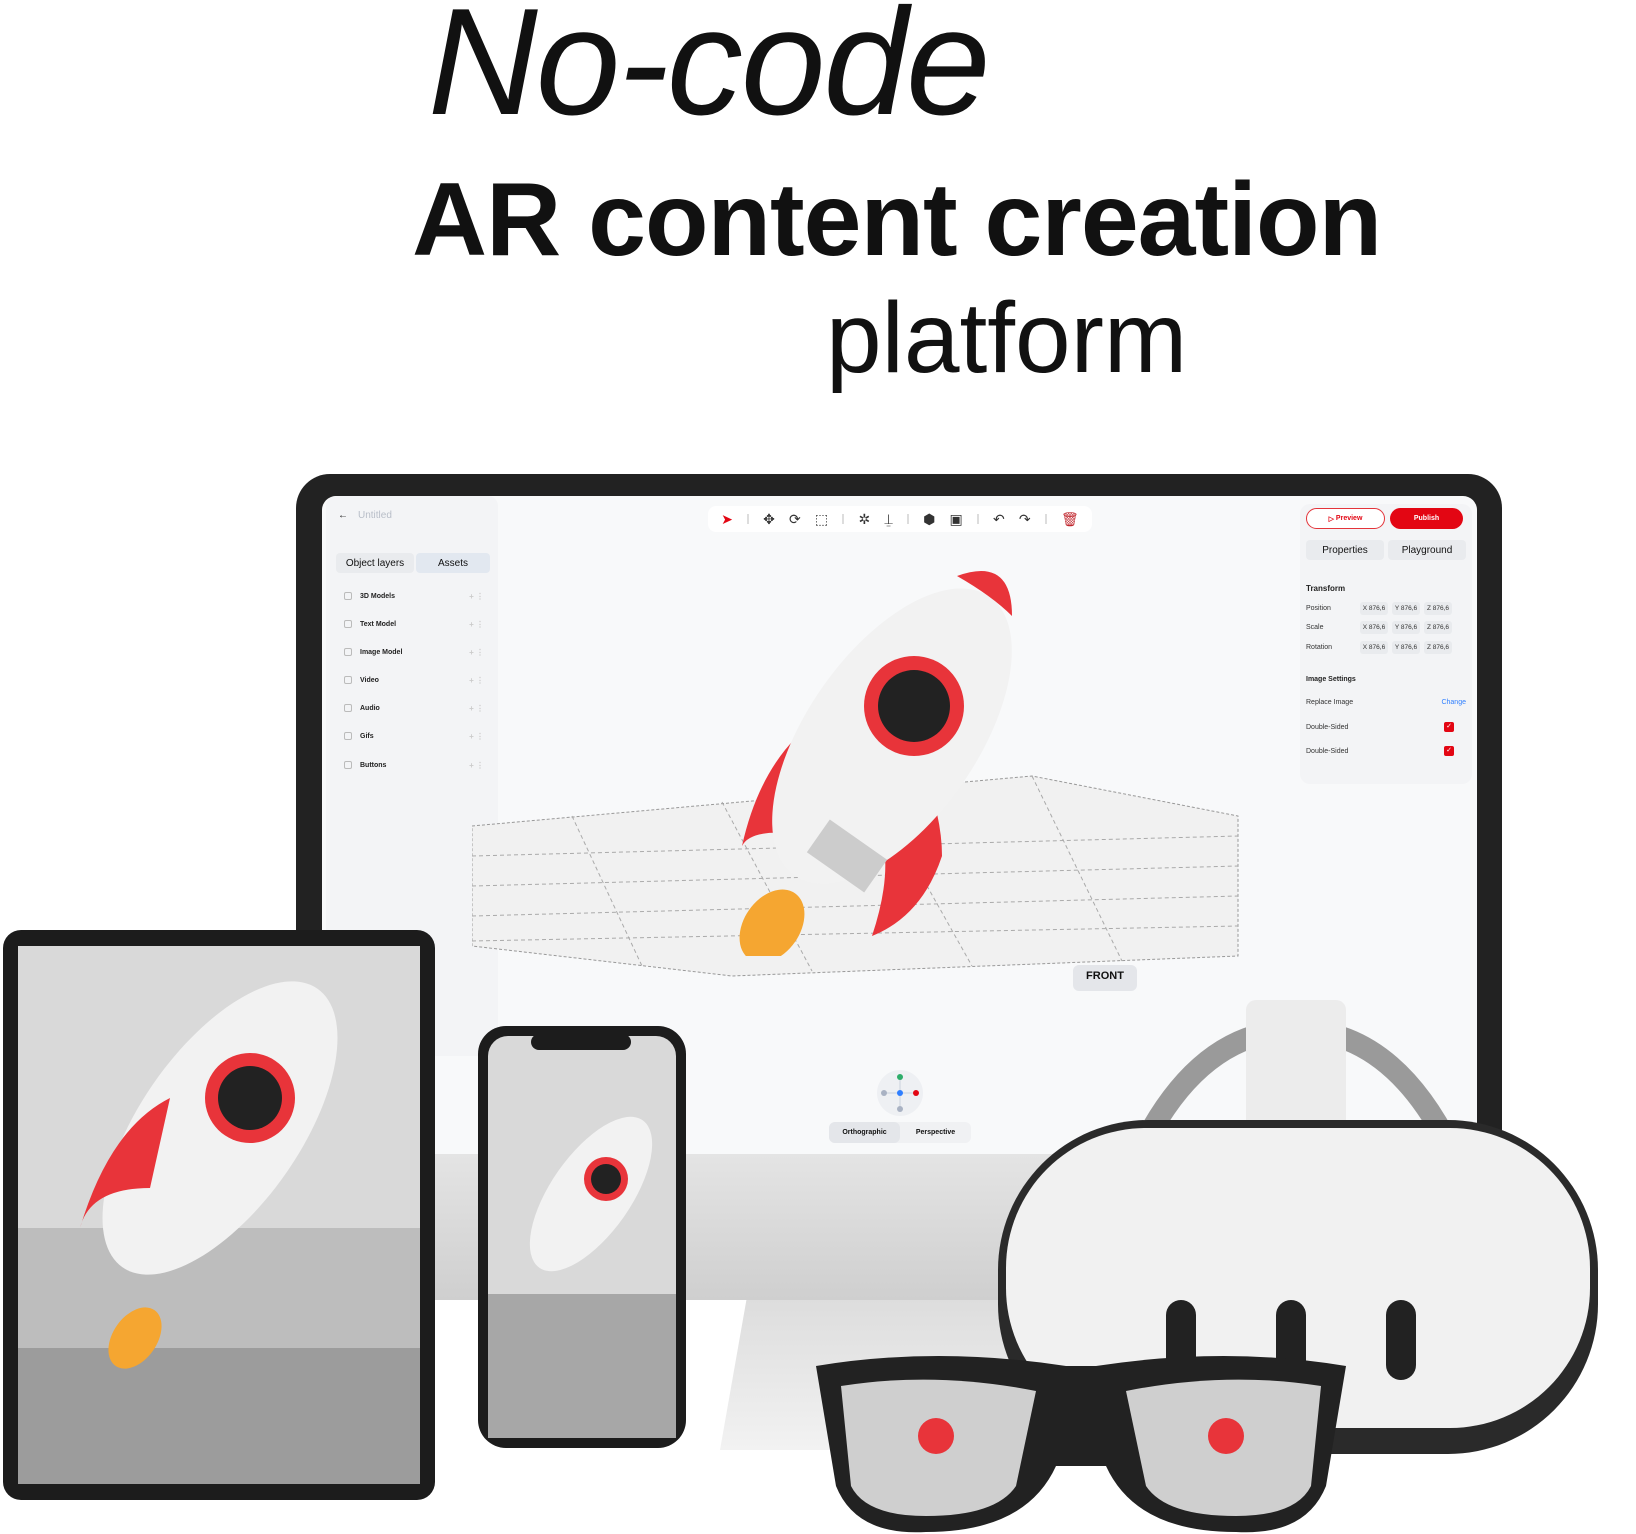 Image resolution: width=1636 pixels, height=1534 pixels. What do you see at coordinates (453, 563) in the screenshot?
I see `tab-assets: Assets` at bounding box center [453, 563].